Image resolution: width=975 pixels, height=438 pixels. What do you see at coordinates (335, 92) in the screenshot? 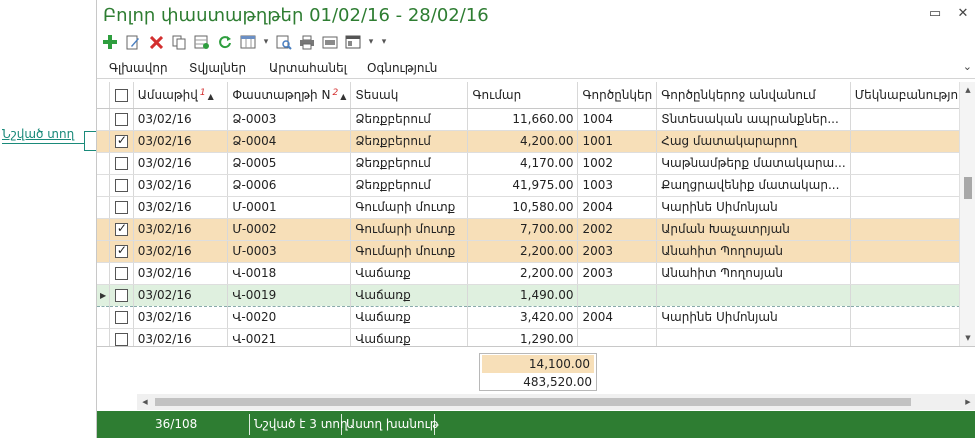
I see `sort-index-2: 2` at bounding box center [335, 92].